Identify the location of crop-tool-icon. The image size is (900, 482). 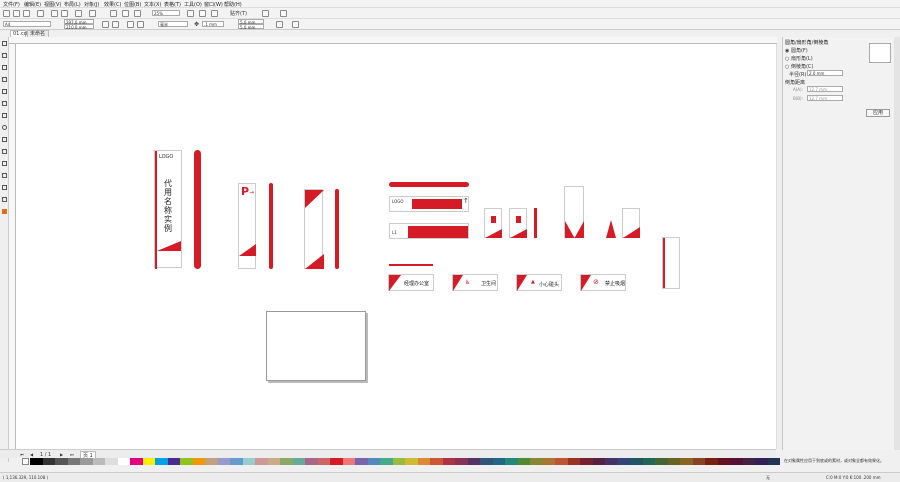
(4, 67).